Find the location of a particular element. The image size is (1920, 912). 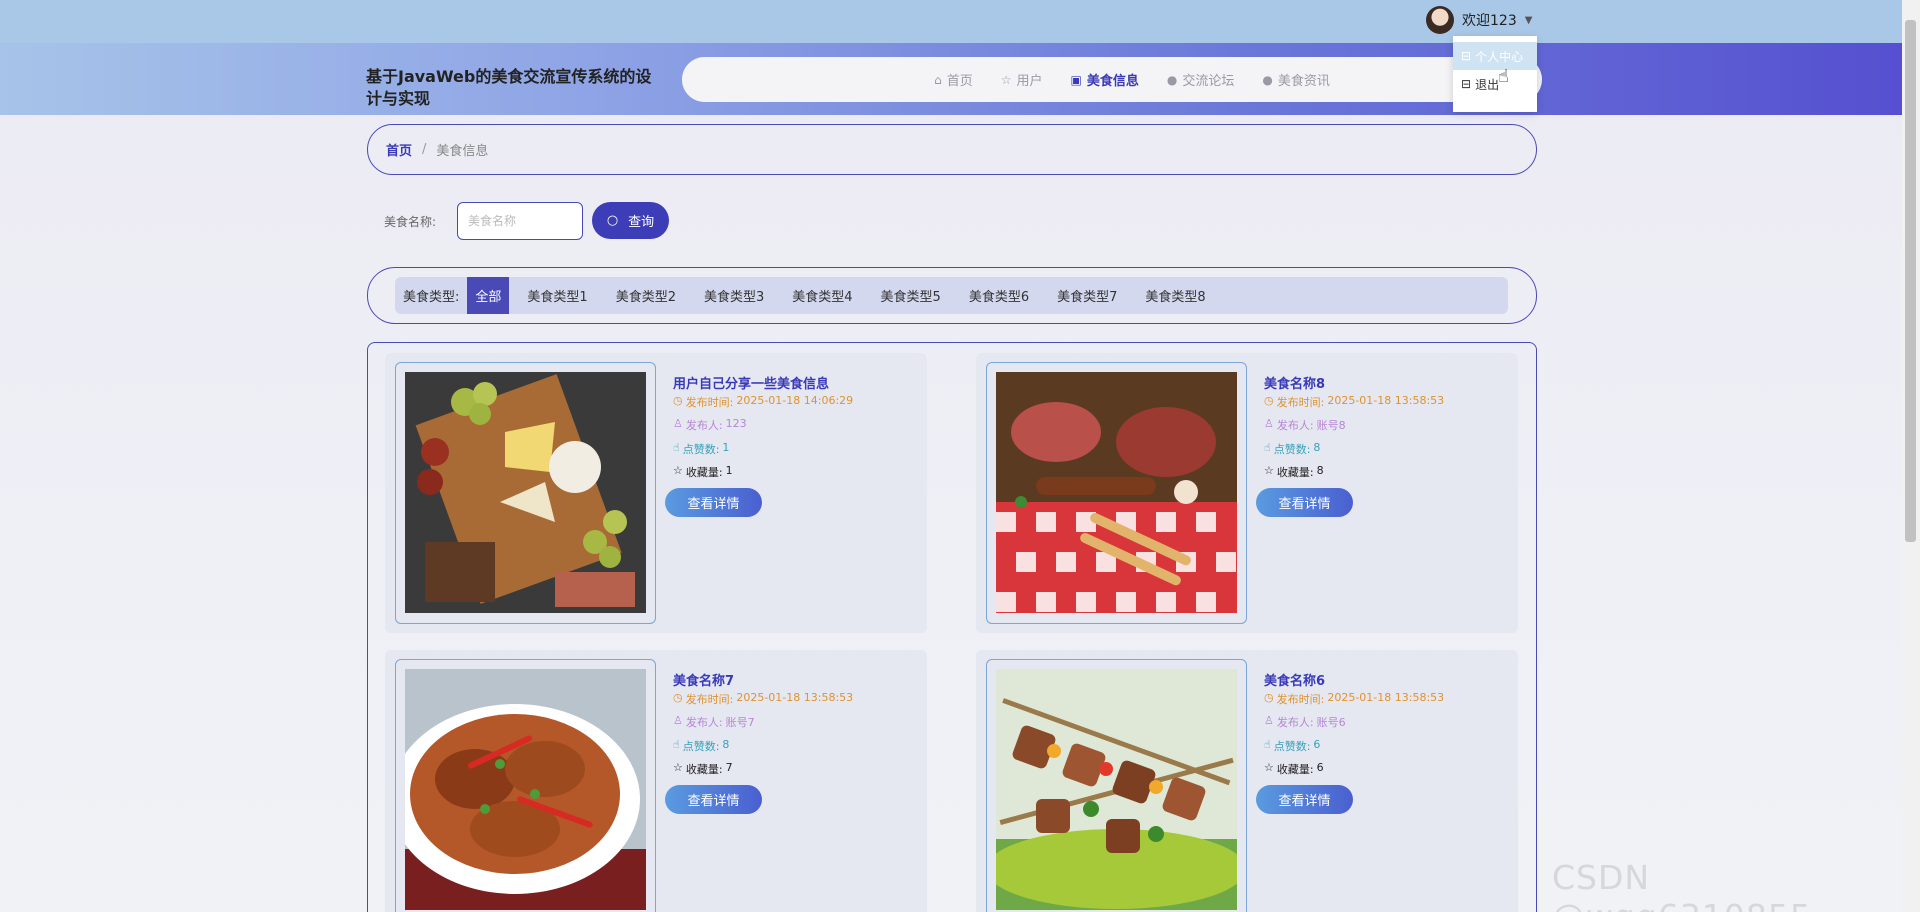

filter-option: 美食类型4 is located at coordinates (822, 295).